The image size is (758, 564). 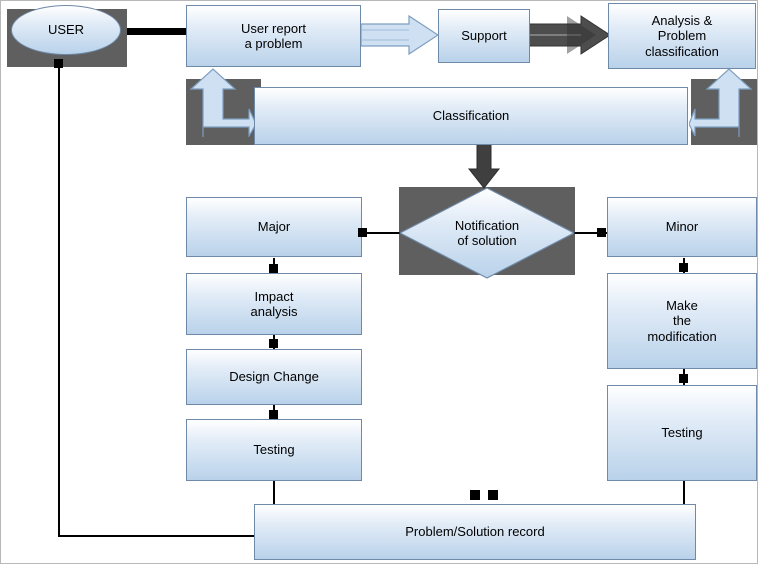 I want to click on connector-endpoint-major, so click(x=362, y=232).